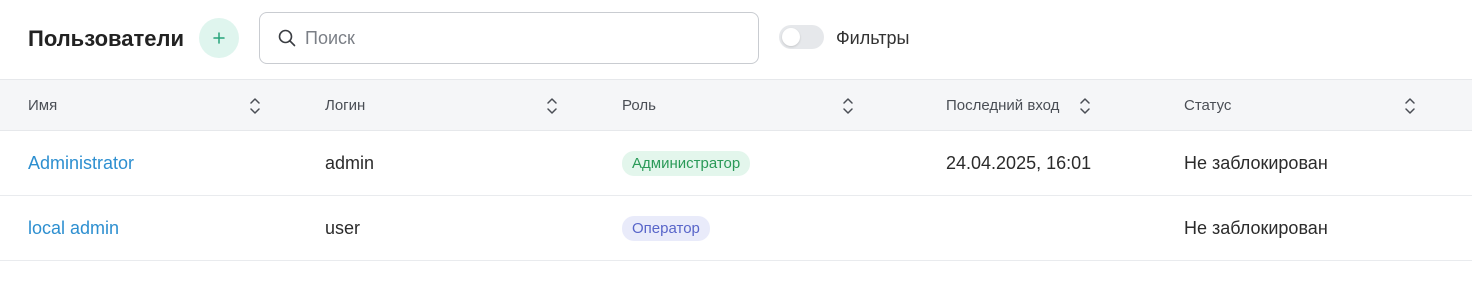  Describe the element at coordinates (445, 163) in the screenshot. I see `cell-login: admin` at that location.